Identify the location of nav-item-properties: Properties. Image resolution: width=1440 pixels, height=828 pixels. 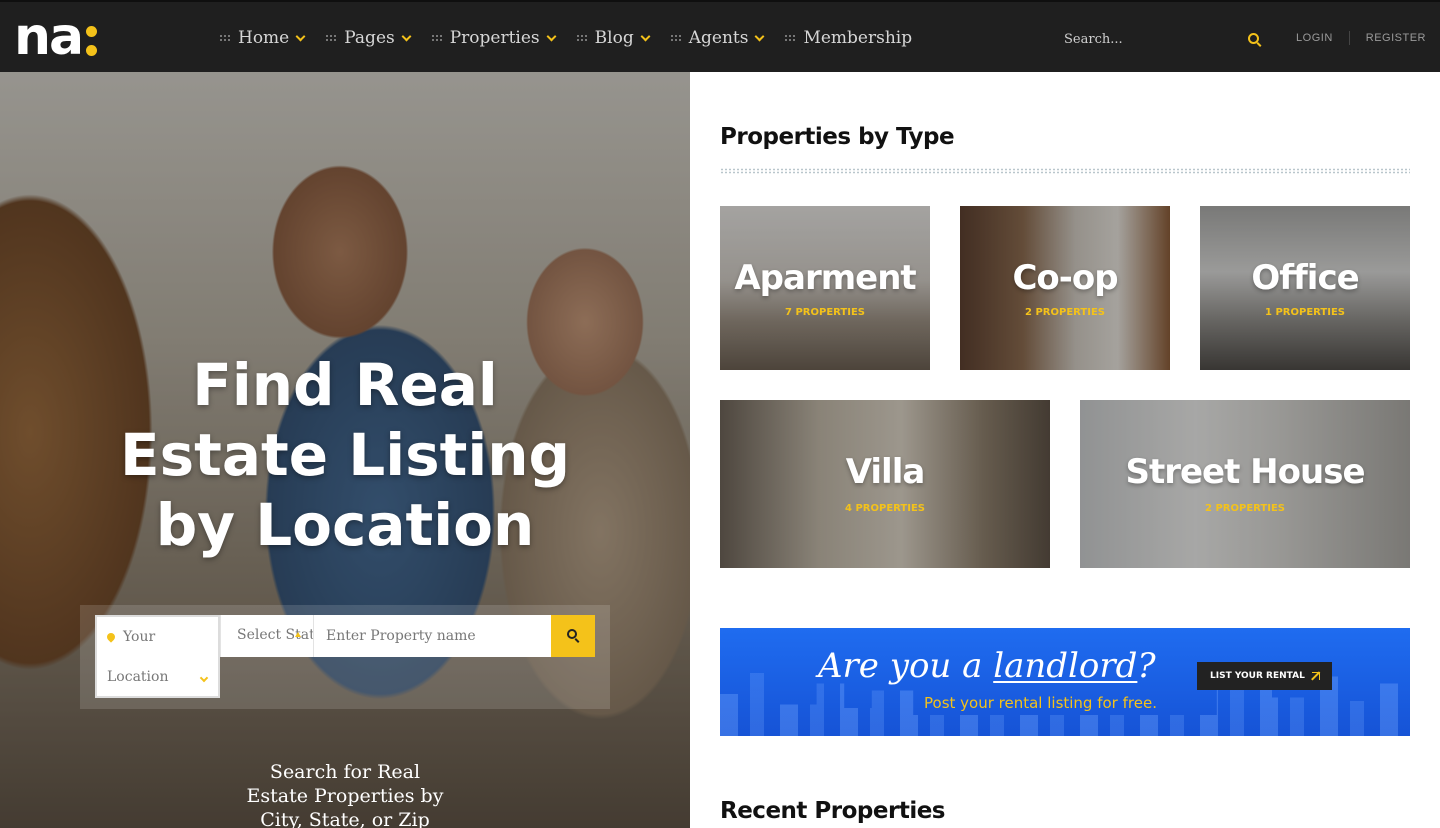
(494, 38).